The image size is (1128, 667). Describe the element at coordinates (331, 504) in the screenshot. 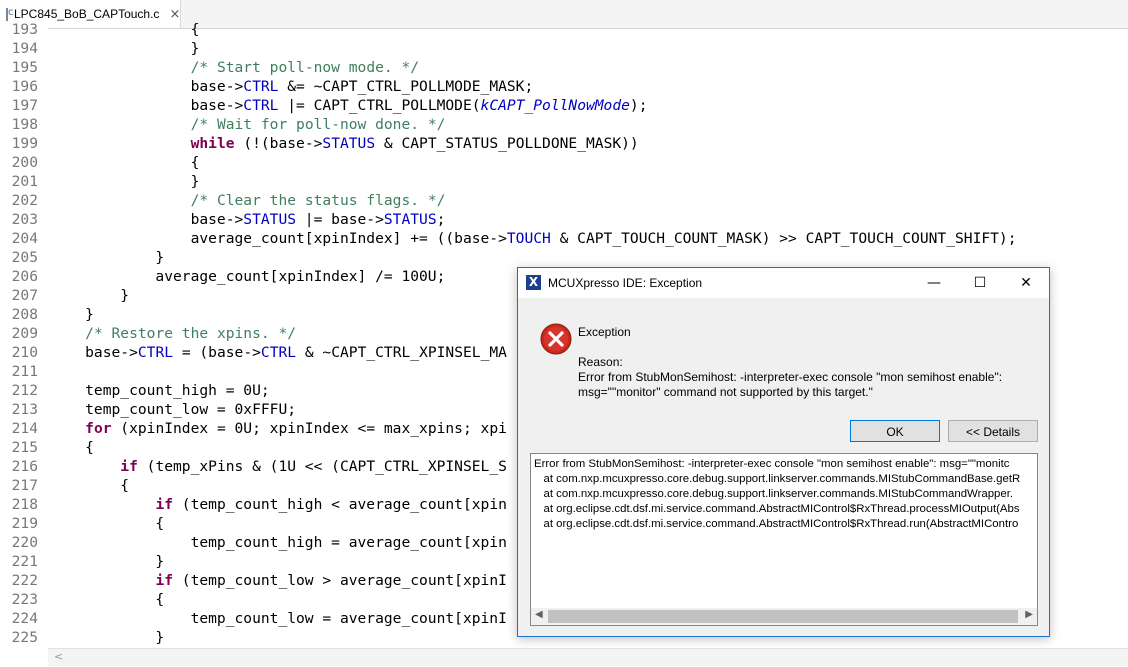

I see `code-text: if (temp_count_high < average_count[xpin` at that location.